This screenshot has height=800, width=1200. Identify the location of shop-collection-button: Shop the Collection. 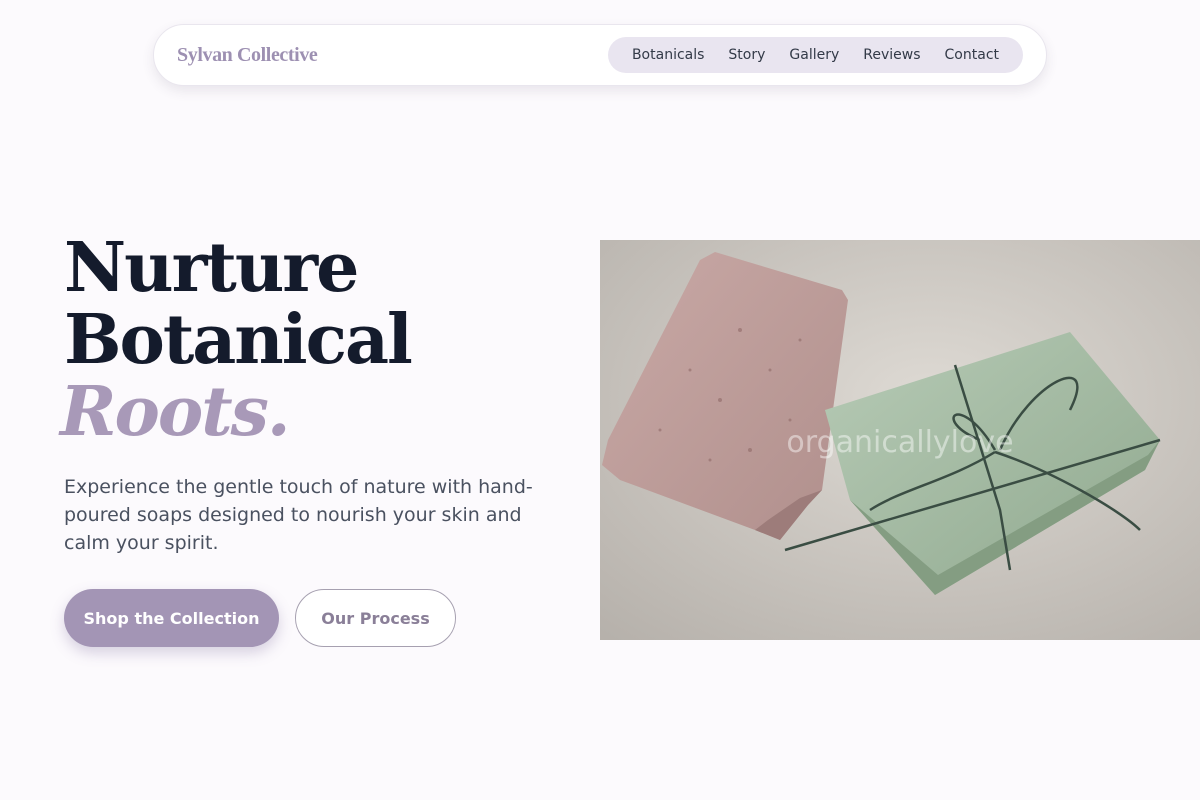
(171, 618).